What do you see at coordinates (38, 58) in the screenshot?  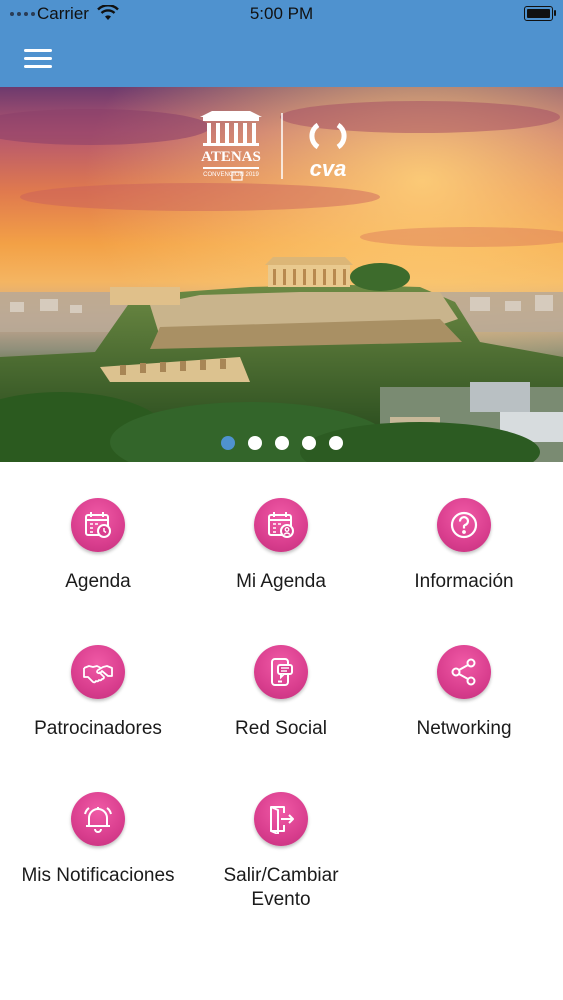 I see `hamburger-menu-button` at bounding box center [38, 58].